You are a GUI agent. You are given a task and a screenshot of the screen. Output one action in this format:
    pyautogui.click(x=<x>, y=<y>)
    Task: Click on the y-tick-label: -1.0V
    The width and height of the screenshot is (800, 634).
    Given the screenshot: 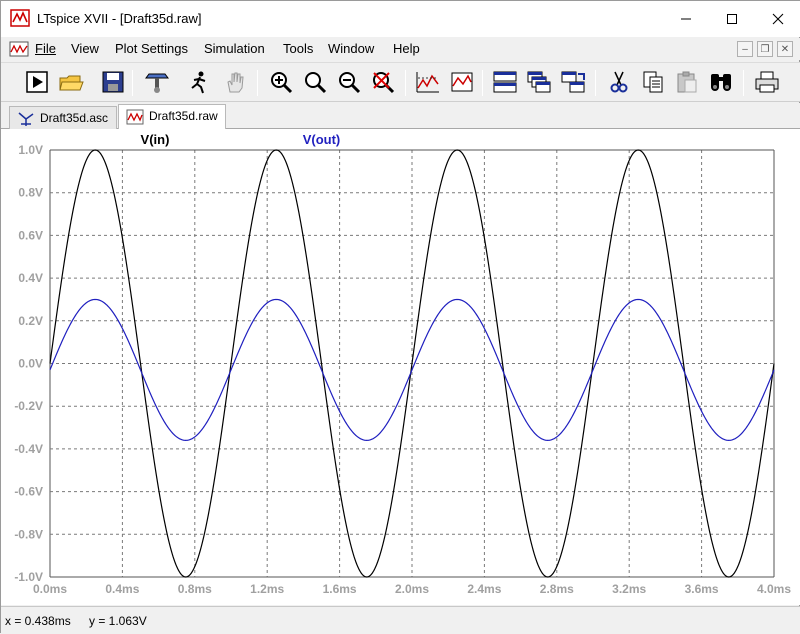 What is the action you would take?
    pyautogui.click(x=28, y=577)
    